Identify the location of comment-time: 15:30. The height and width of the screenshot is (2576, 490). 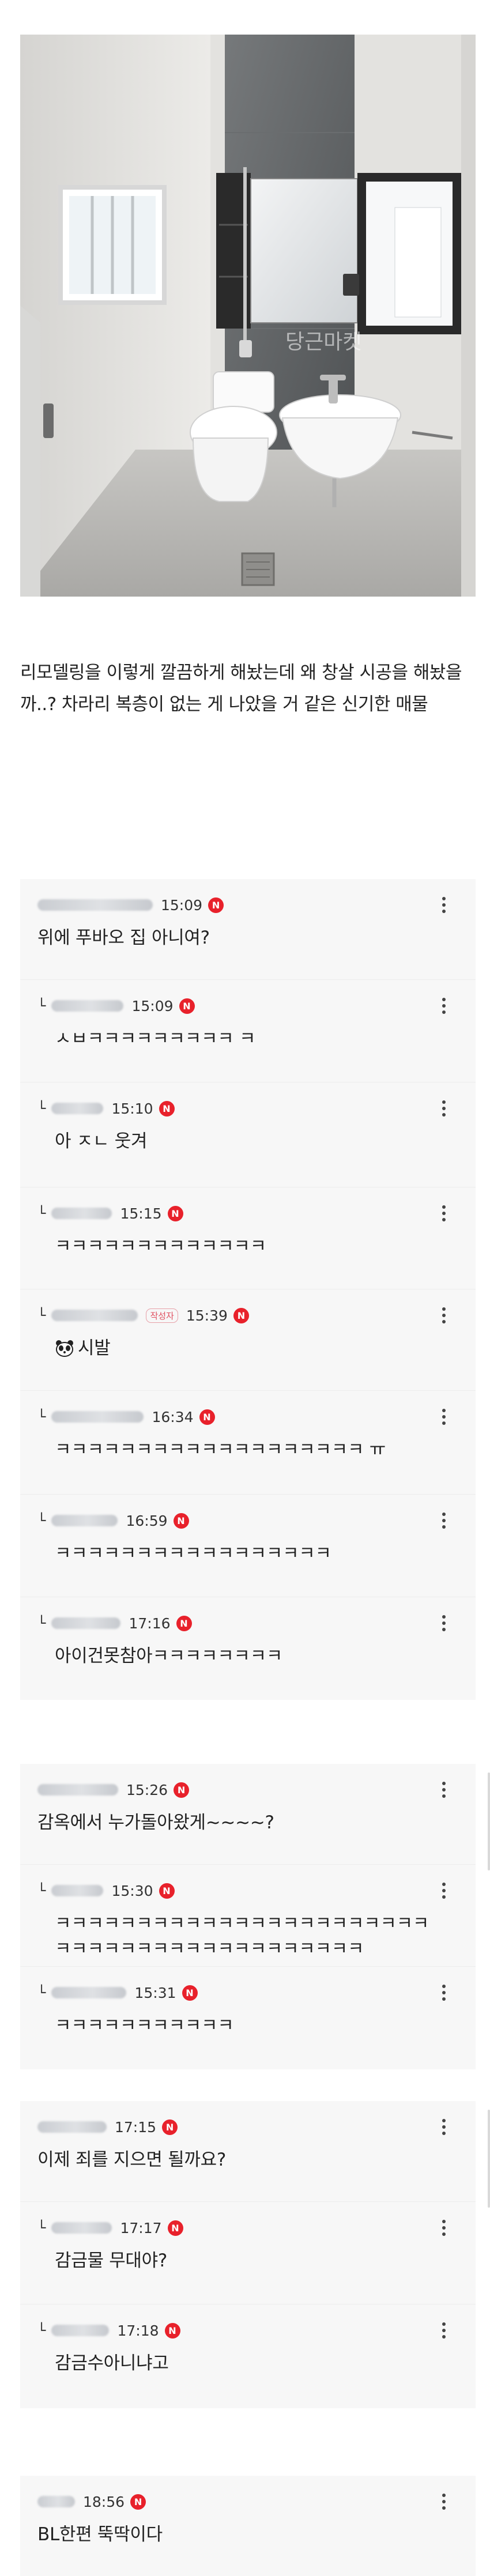
(132, 1890).